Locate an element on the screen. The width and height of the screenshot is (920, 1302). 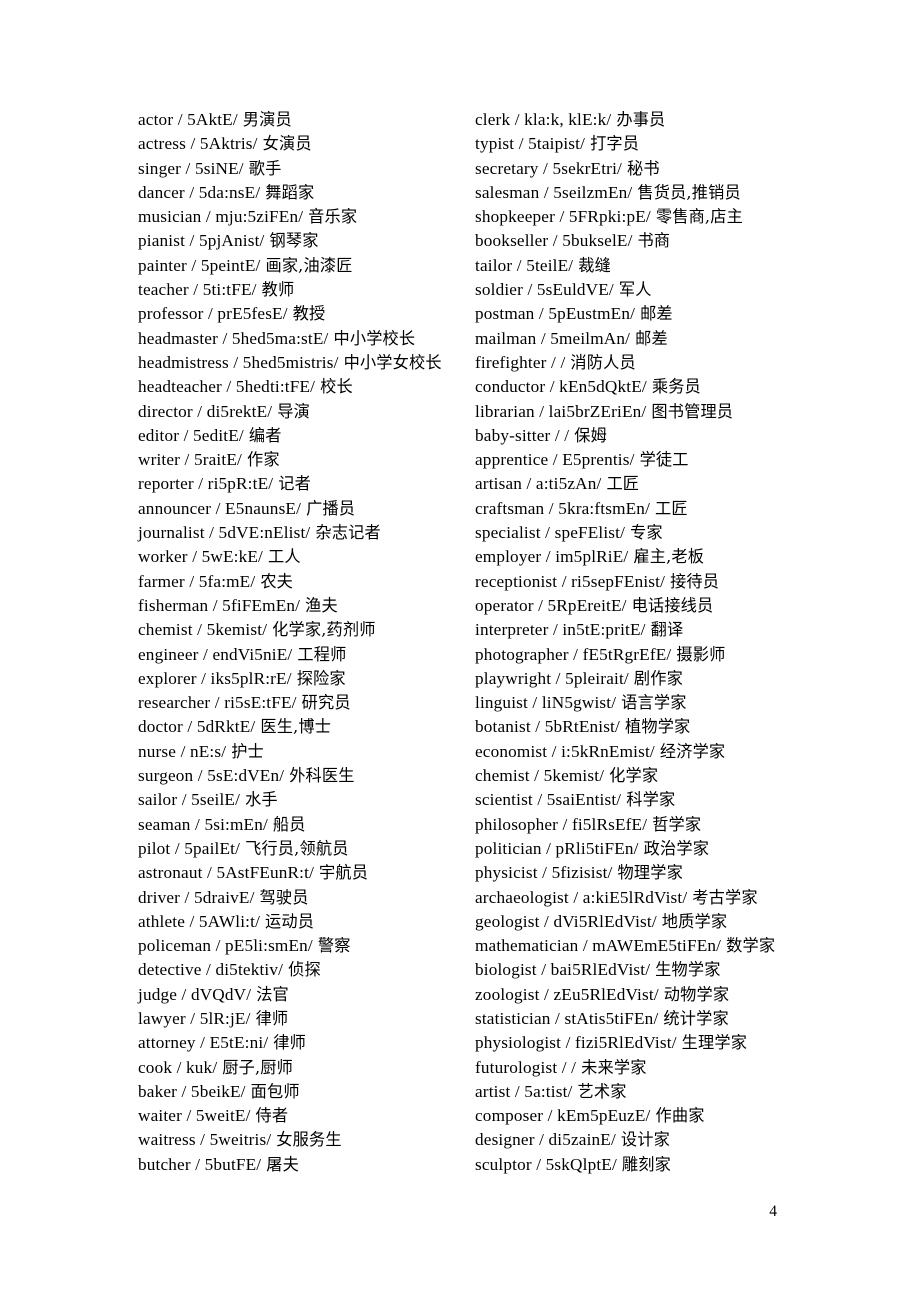
vocabulary-entry: chemist / 5kemist/化学家,药剂师 is located at coordinates (303, 630).